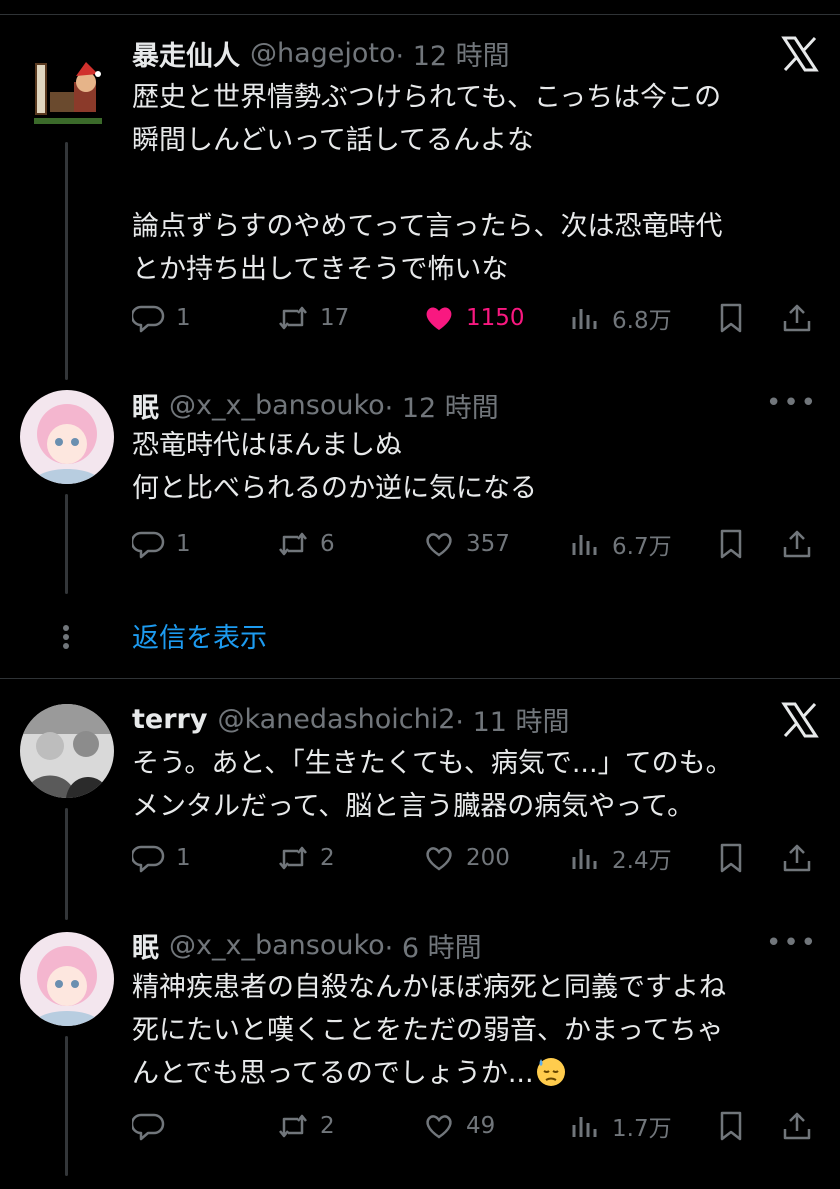  I want to click on tweet-actions: 1 2 200 2.4万, so click(477, 858).